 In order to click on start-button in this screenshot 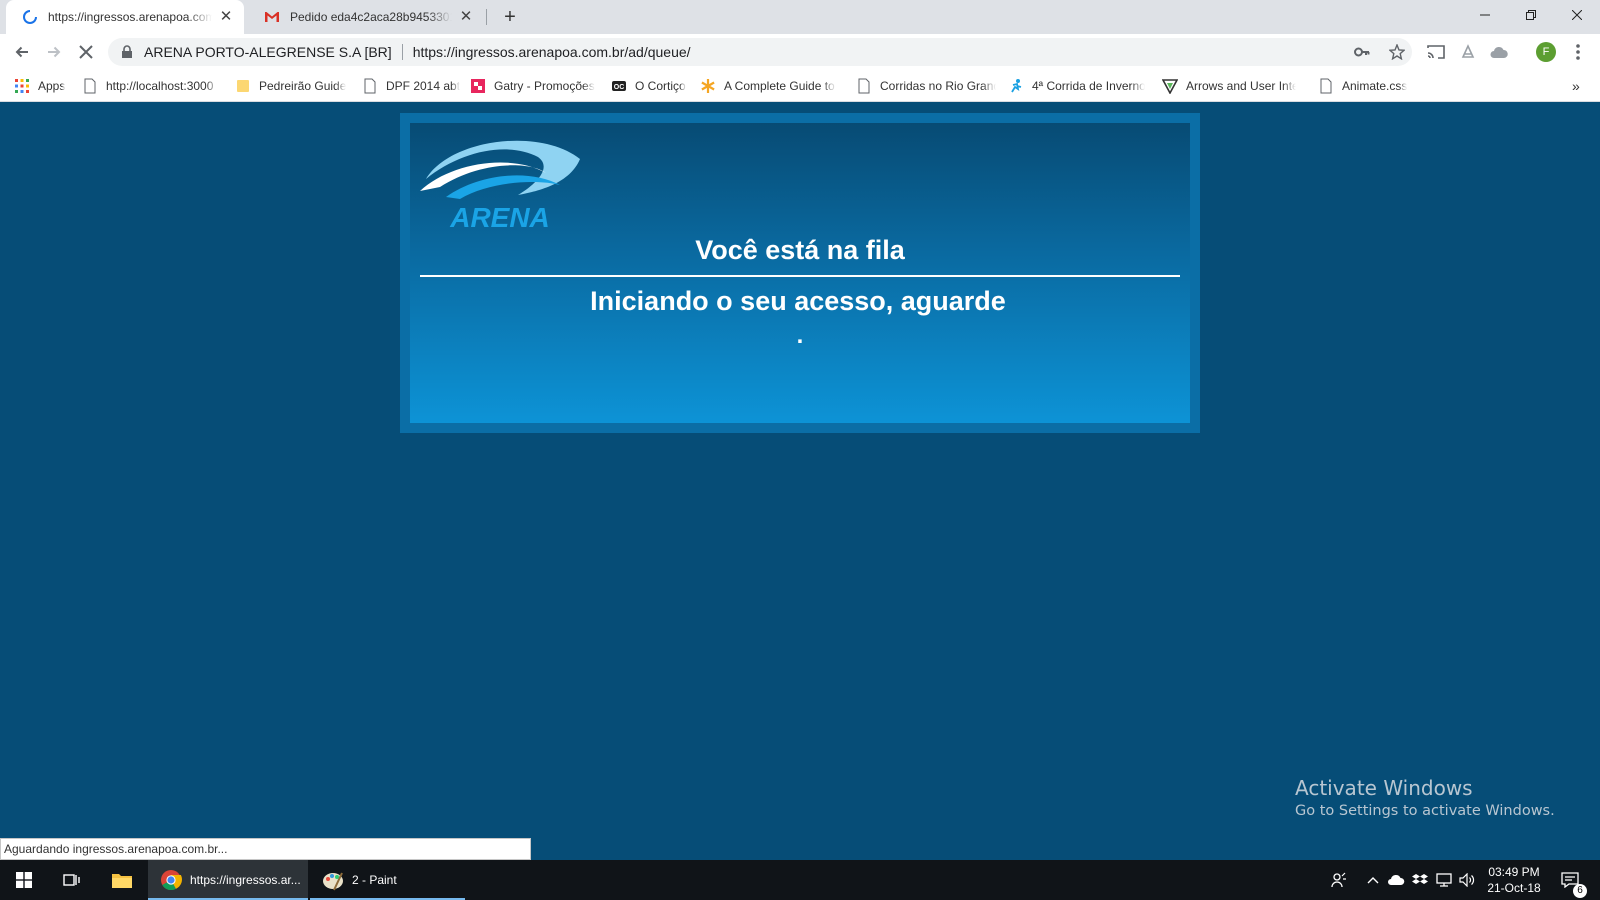, I will do `click(24, 880)`.